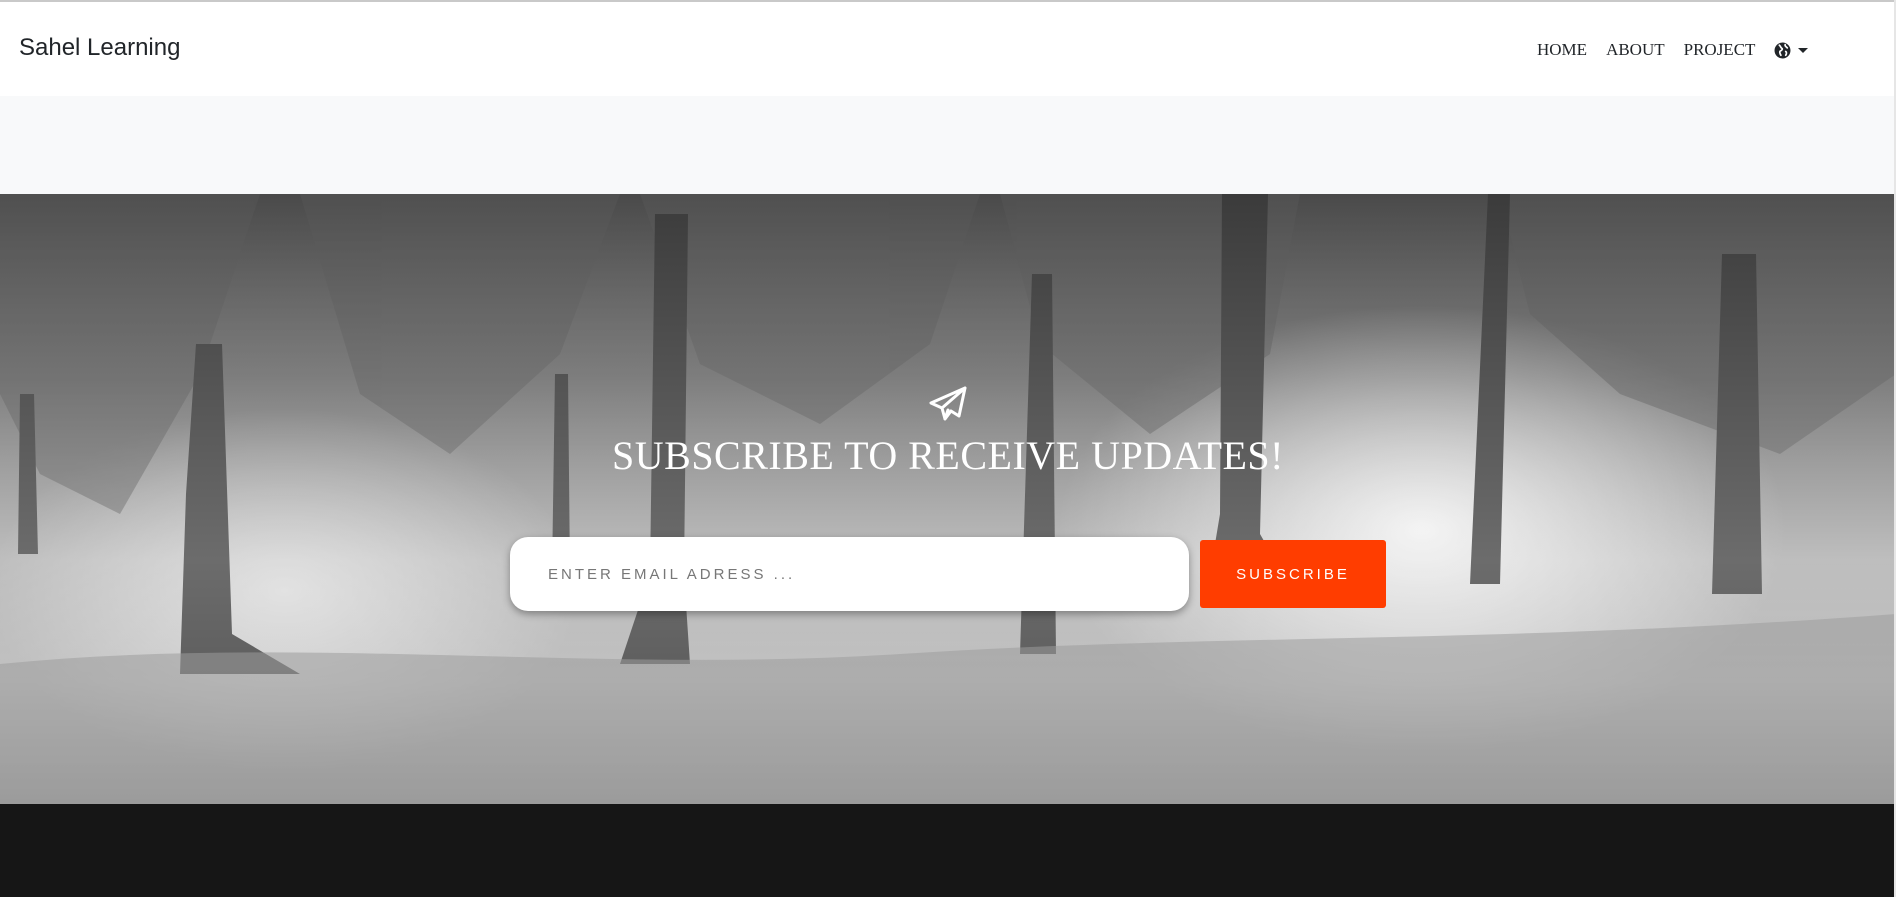 The height and width of the screenshot is (897, 1896). What do you see at coordinates (1673, 50) in the screenshot?
I see `main-nav: HOME ABOUT PROJECT` at bounding box center [1673, 50].